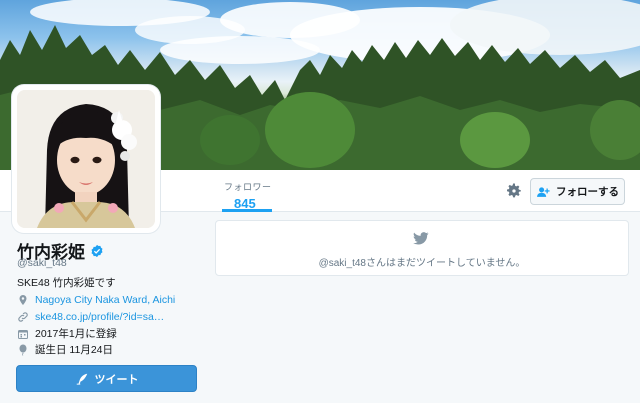  Describe the element at coordinates (23, 300) in the screenshot. I see `location-pin-icon` at that location.